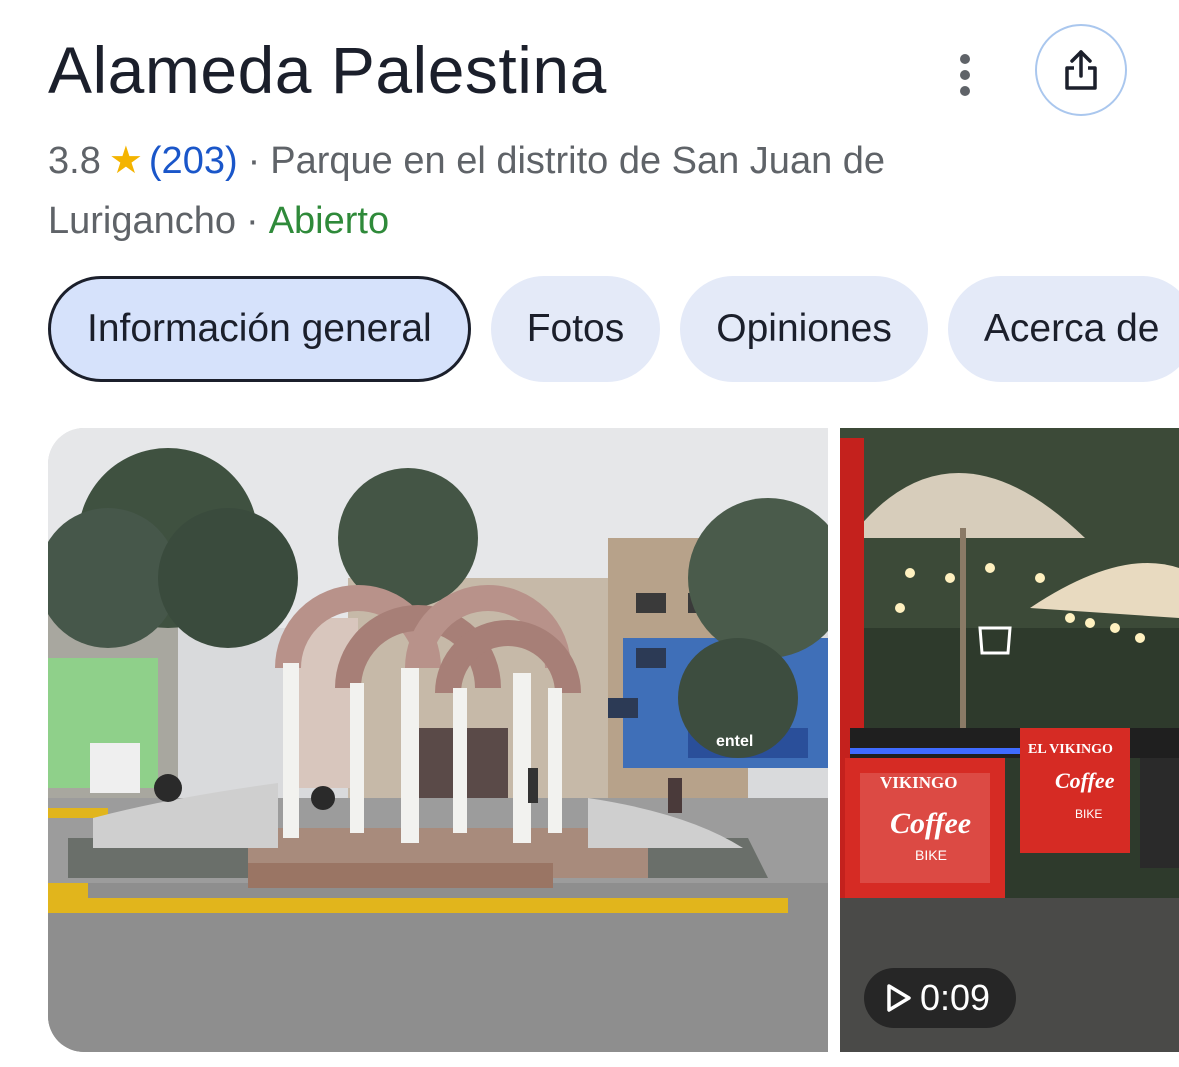  Describe the element at coordinates (125, 161) in the screenshot. I see `star-icon: ★` at that location.